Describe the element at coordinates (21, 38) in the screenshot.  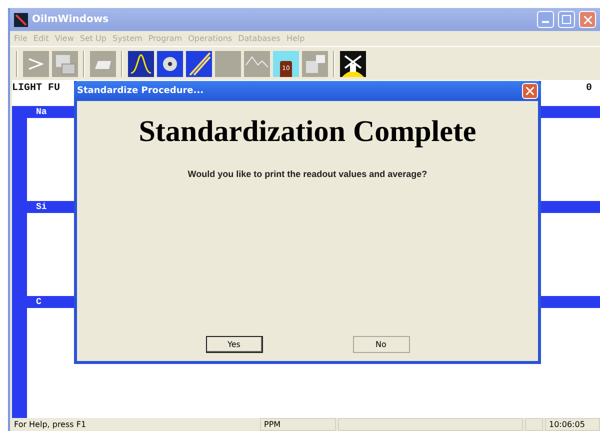
I see `menu-item: File` at that location.